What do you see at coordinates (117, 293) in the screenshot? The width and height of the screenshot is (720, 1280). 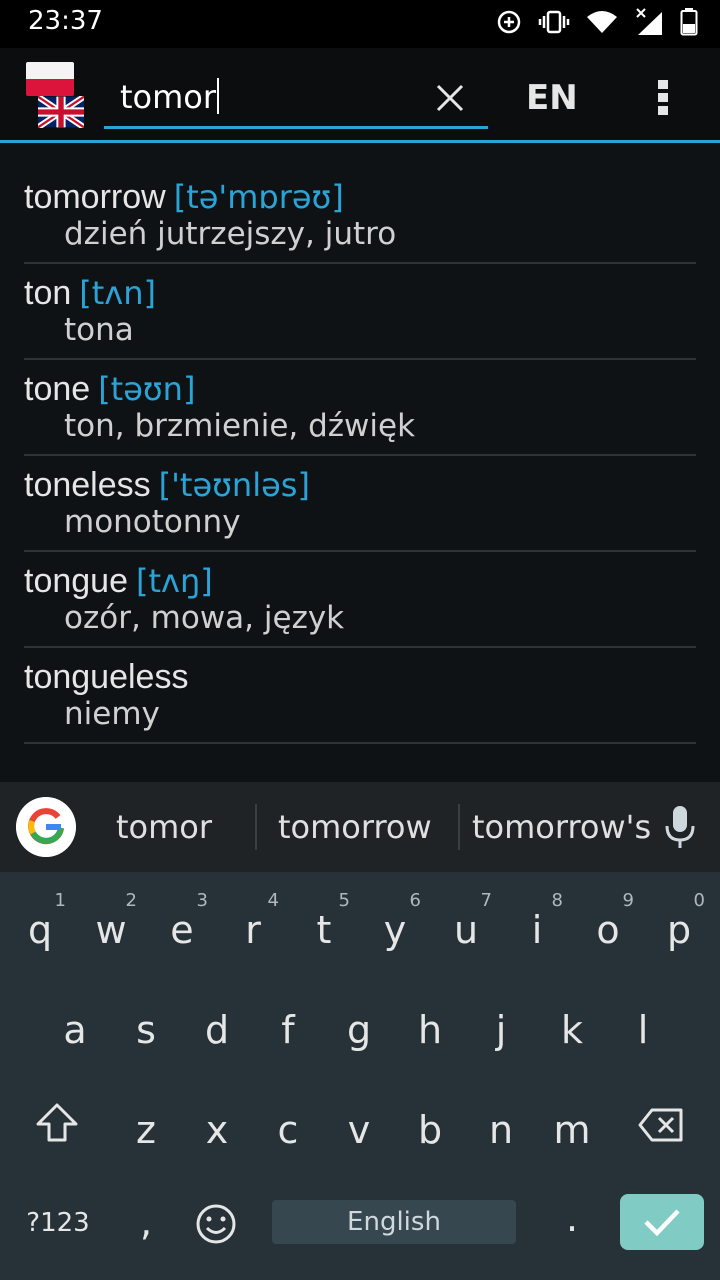 I see `entry-pronunciation: [tʌn]` at bounding box center [117, 293].